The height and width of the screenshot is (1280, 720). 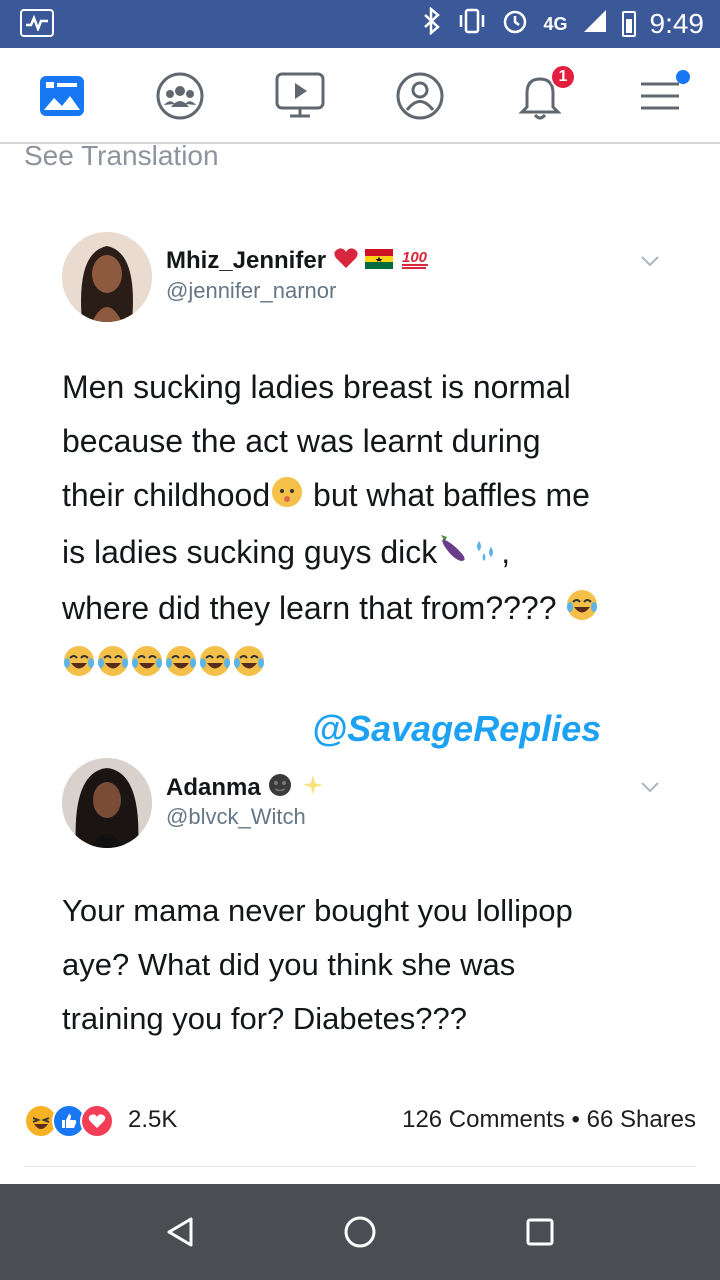 I want to click on notifications-icon: 1, so click(x=545, y=93).